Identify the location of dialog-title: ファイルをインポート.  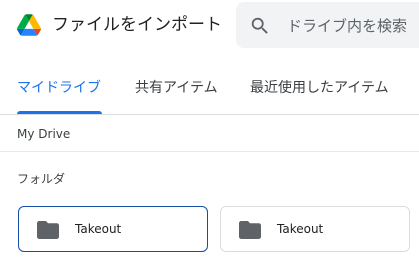
(137, 25).